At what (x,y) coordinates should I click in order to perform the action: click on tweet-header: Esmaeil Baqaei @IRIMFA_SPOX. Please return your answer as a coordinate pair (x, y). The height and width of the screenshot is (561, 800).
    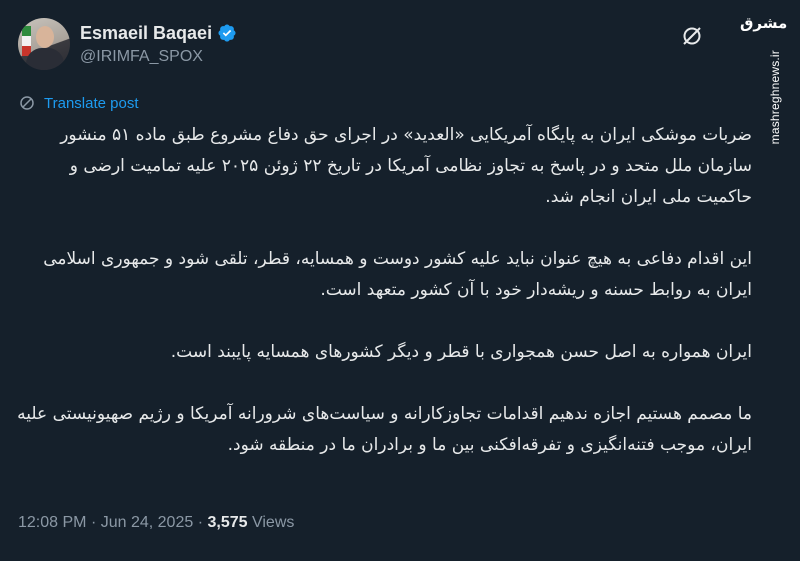
    Looking at the image, I should click on (127, 44).